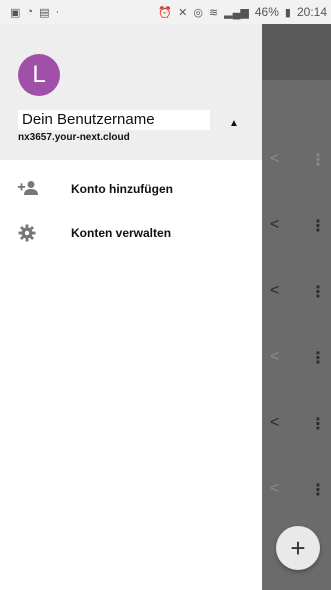 The image size is (331, 590). What do you see at coordinates (88, 119) in the screenshot?
I see `username: Dein Benutzername` at bounding box center [88, 119].